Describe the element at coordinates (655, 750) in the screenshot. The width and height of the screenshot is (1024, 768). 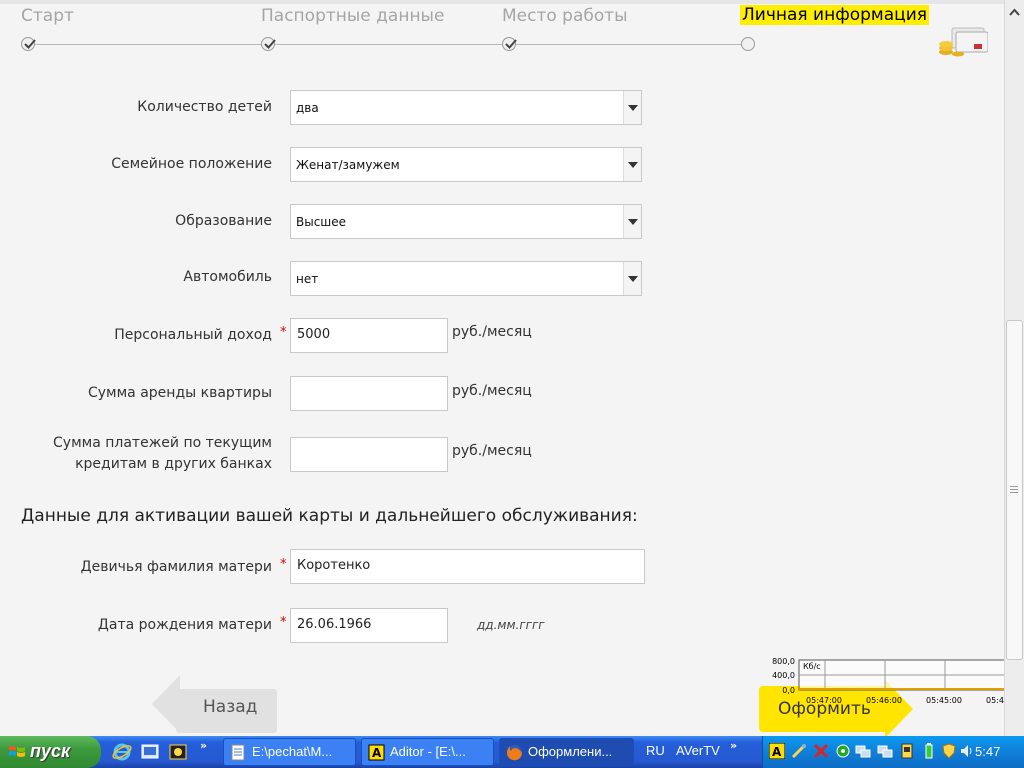
I see `language-indicator: RU` at that location.